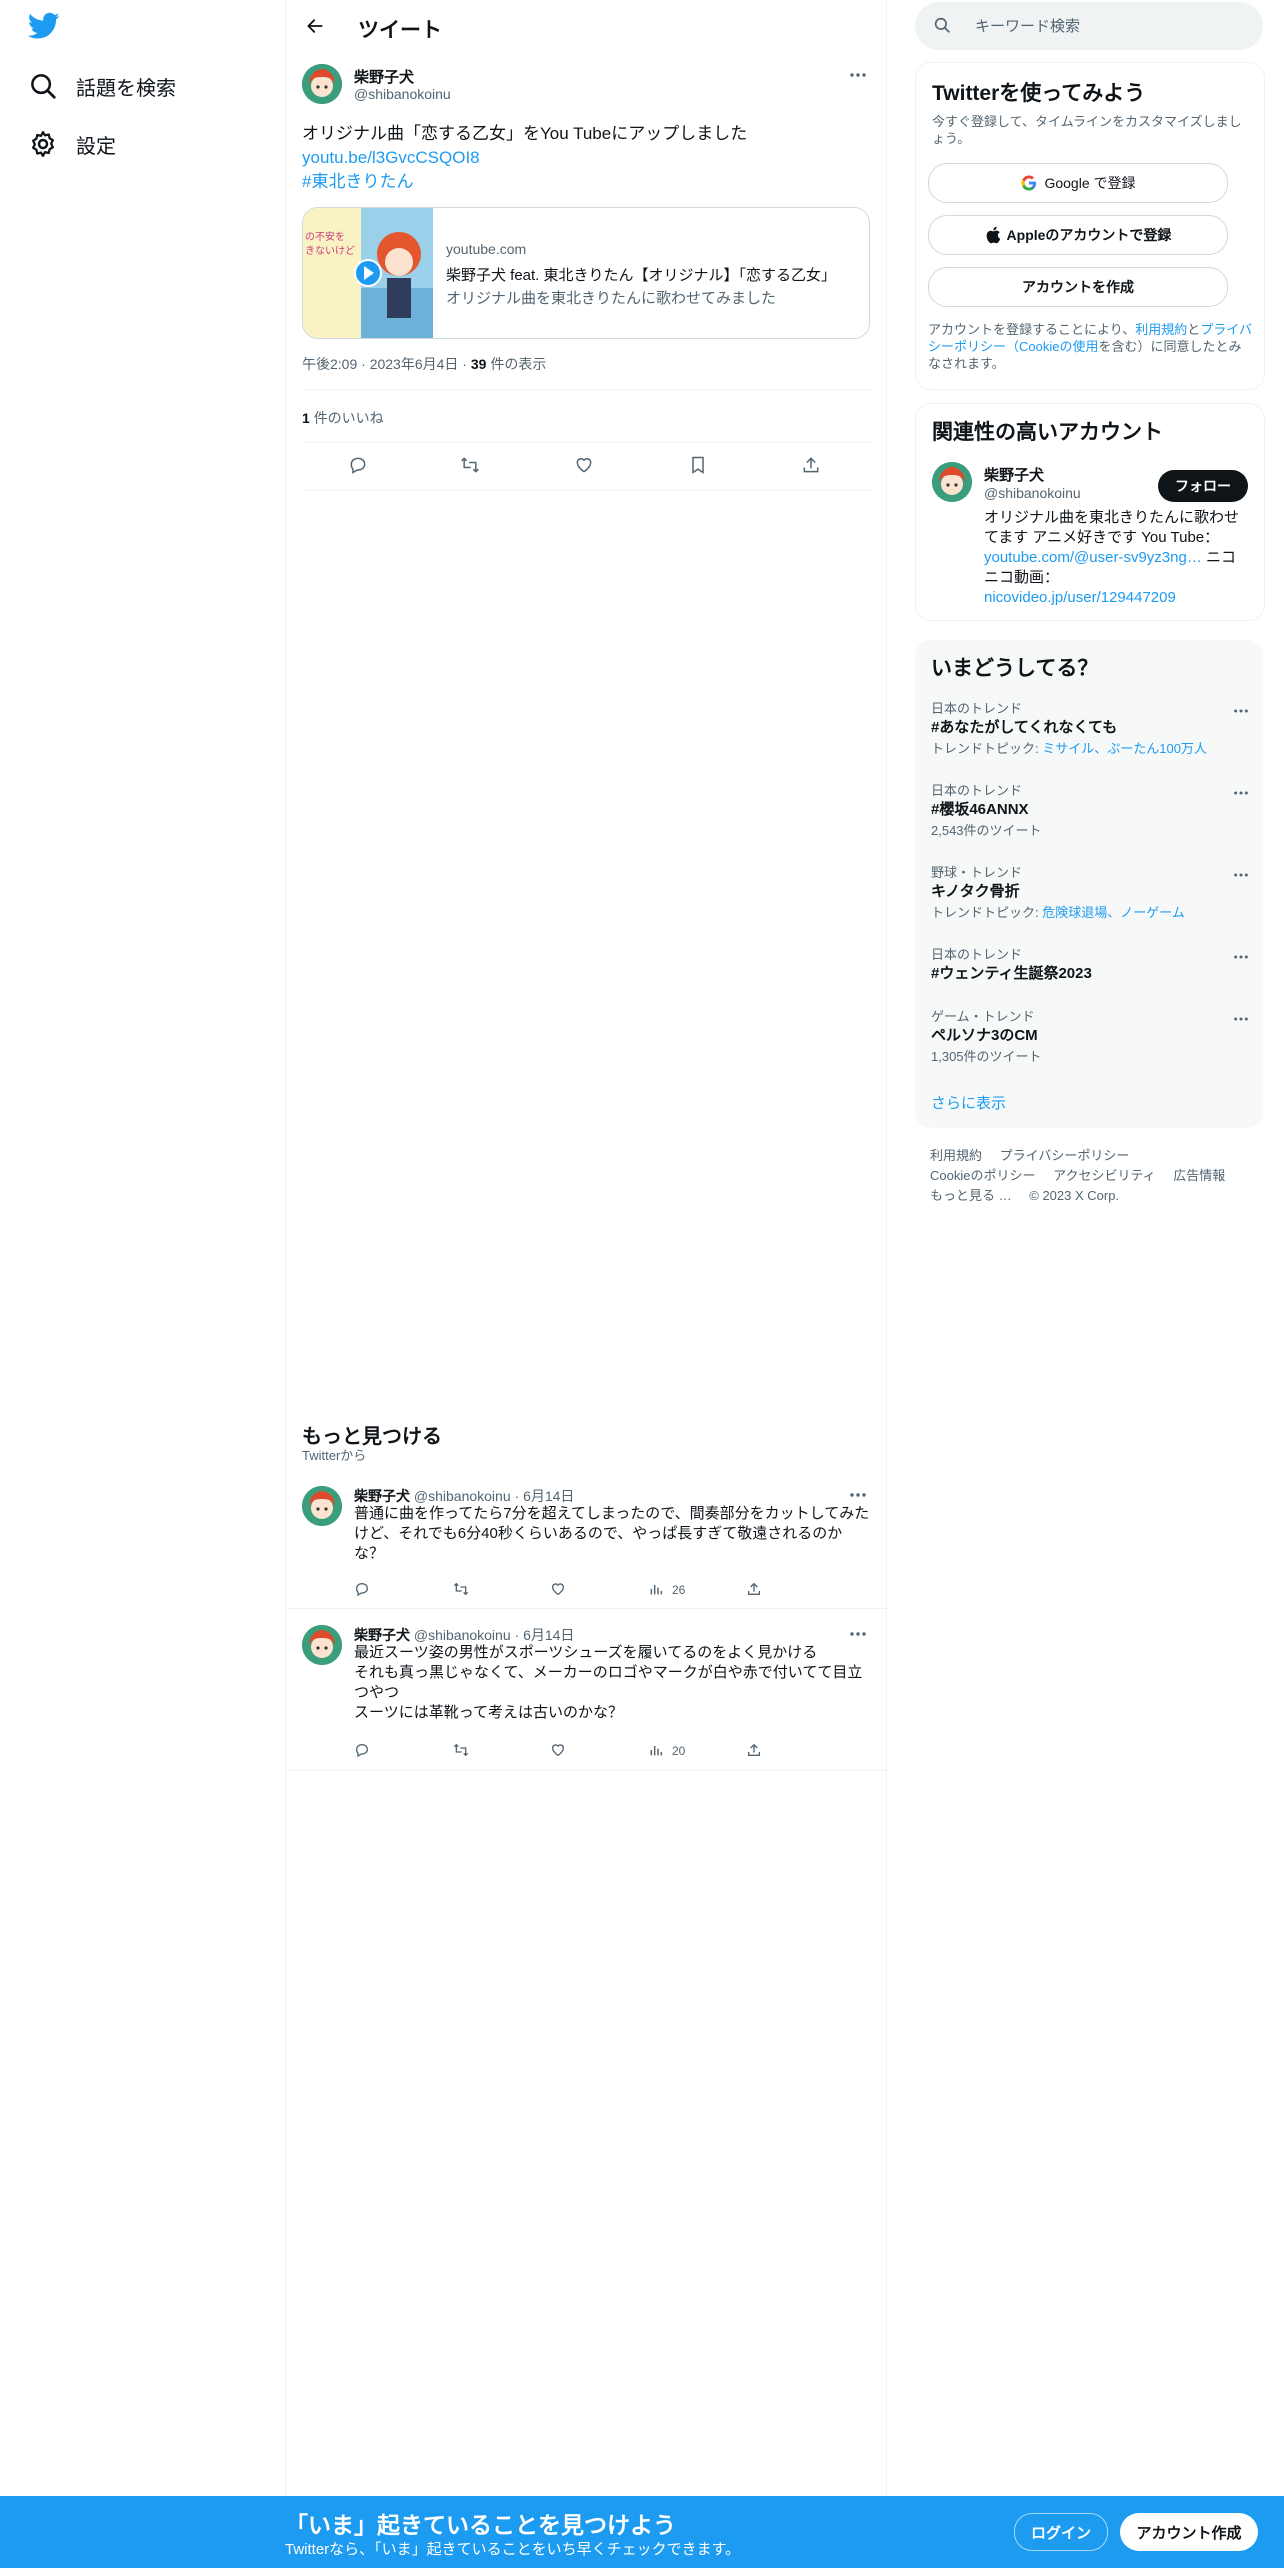 Image resolution: width=1284 pixels, height=2568 pixels. I want to click on trend-sub: 2,543件のツイート, so click(986, 830).